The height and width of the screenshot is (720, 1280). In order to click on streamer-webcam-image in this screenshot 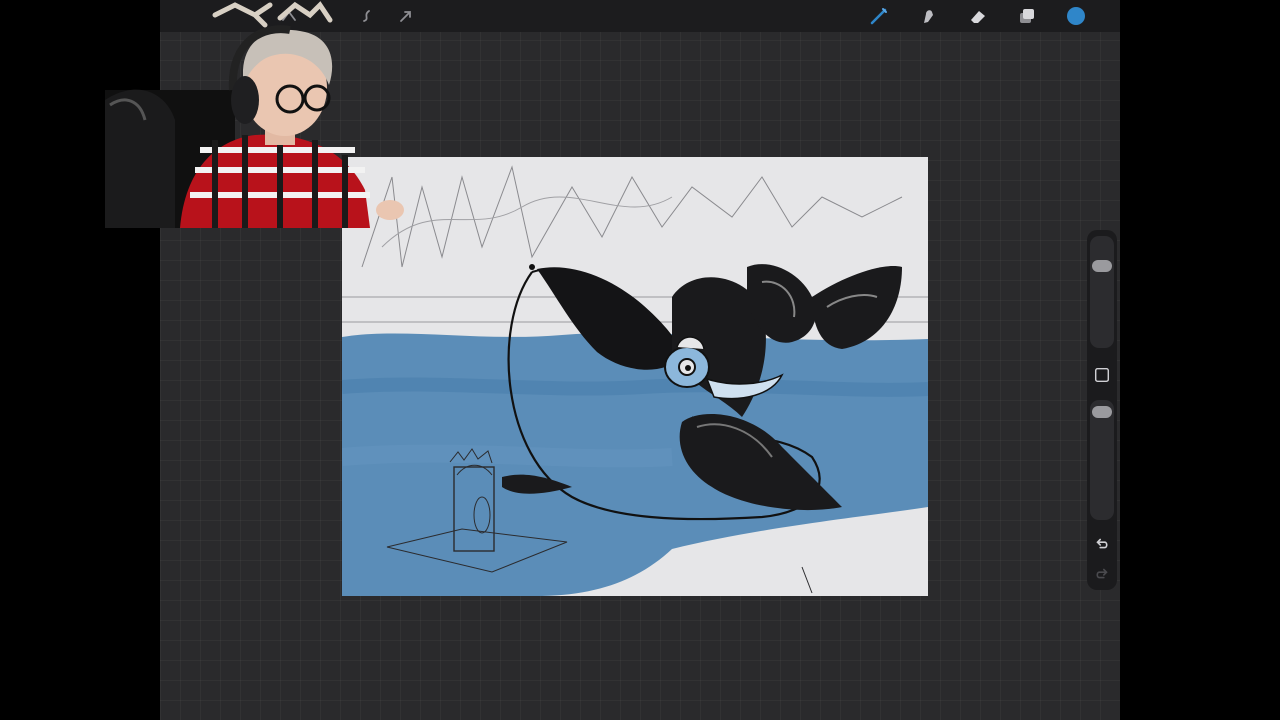, I will do `click(254, 114)`.